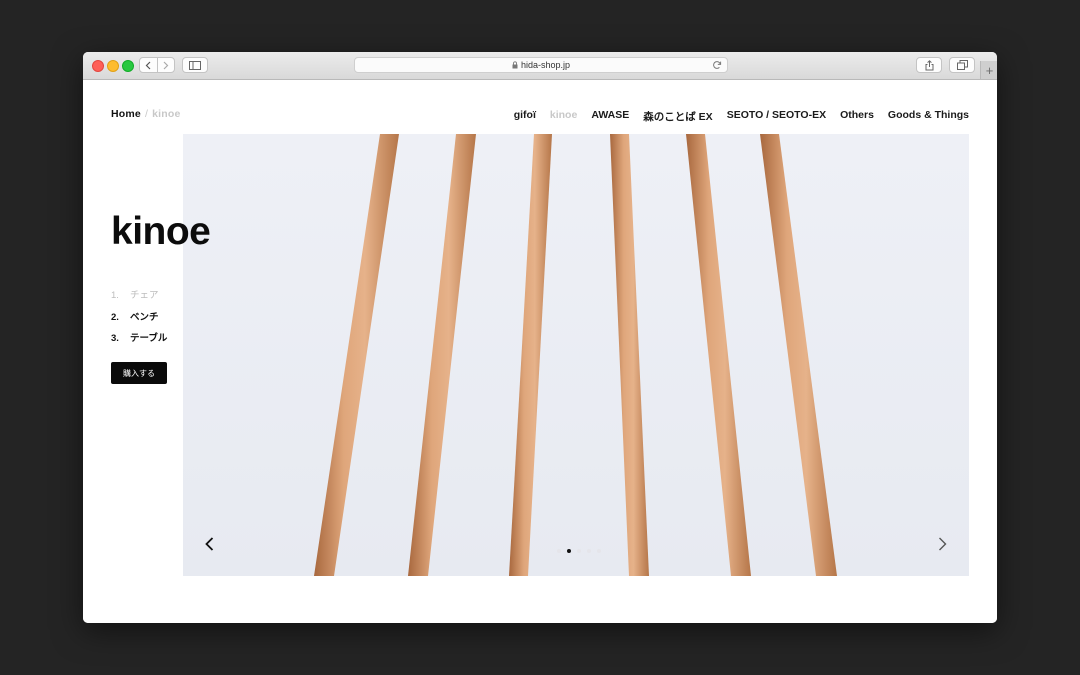 This screenshot has width=1080, height=675. I want to click on reload-button, so click(717, 65).